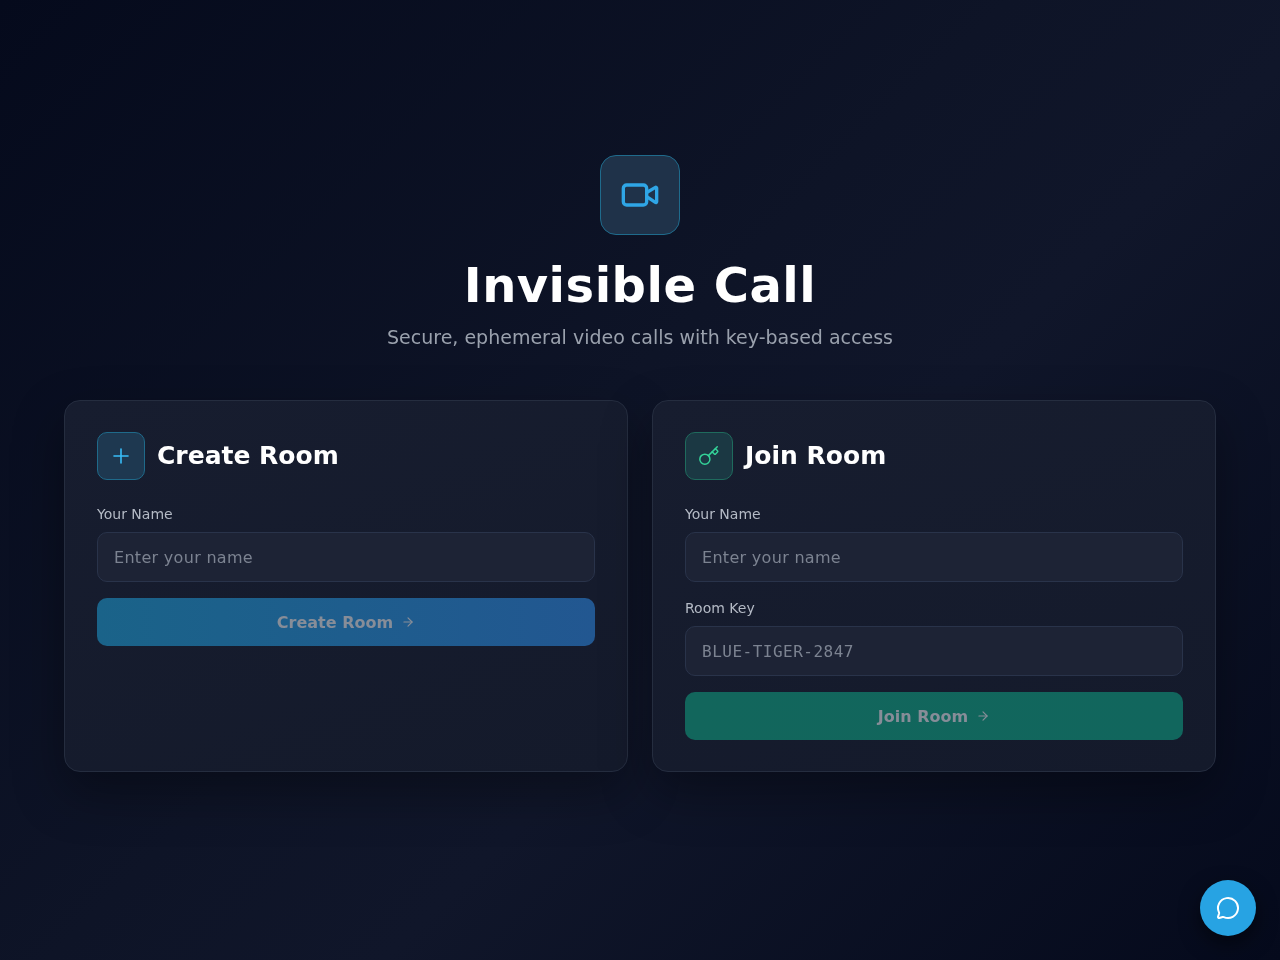 This screenshot has width=1280, height=960. Describe the element at coordinates (934, 651) in the screenshot. I see `room-key-field: BLUE-TIGER-2847` at that location.